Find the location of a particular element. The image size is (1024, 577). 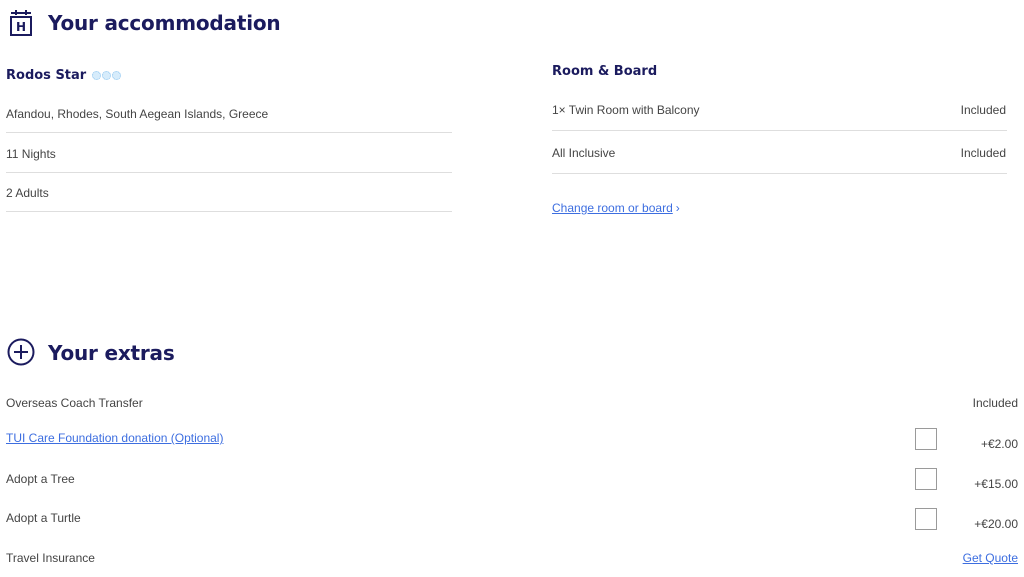

extra-item-value: Included is located at coordinates (995, 403).